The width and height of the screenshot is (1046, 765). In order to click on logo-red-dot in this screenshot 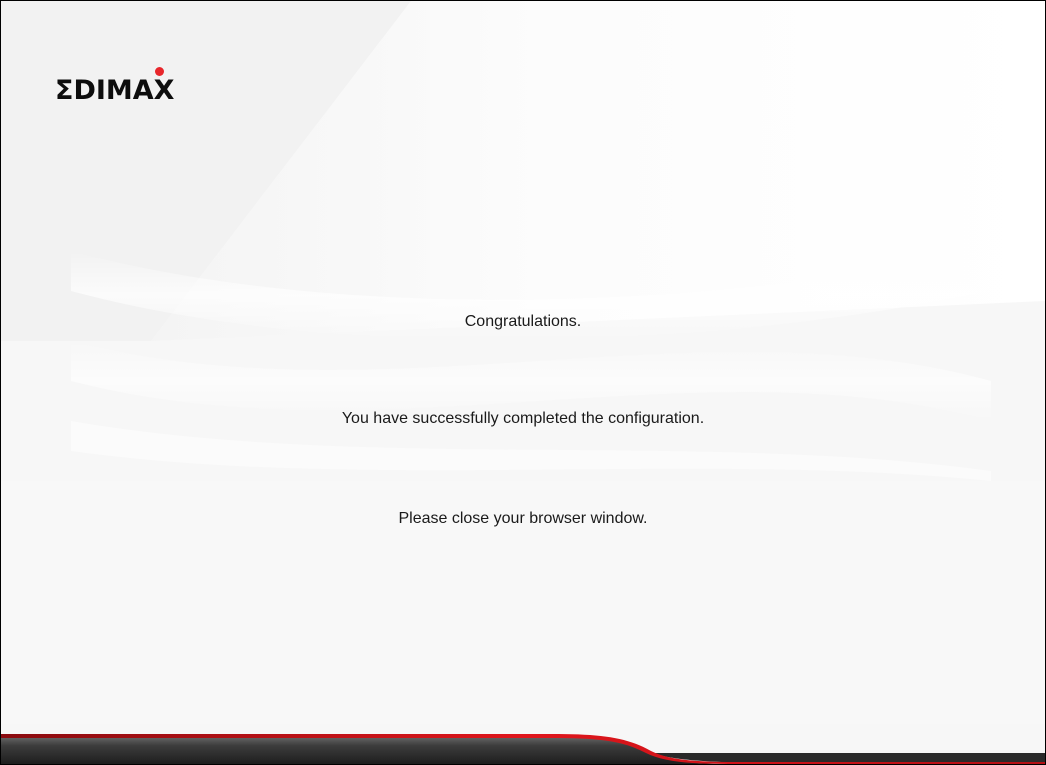, I will do `click(159, 71)`.